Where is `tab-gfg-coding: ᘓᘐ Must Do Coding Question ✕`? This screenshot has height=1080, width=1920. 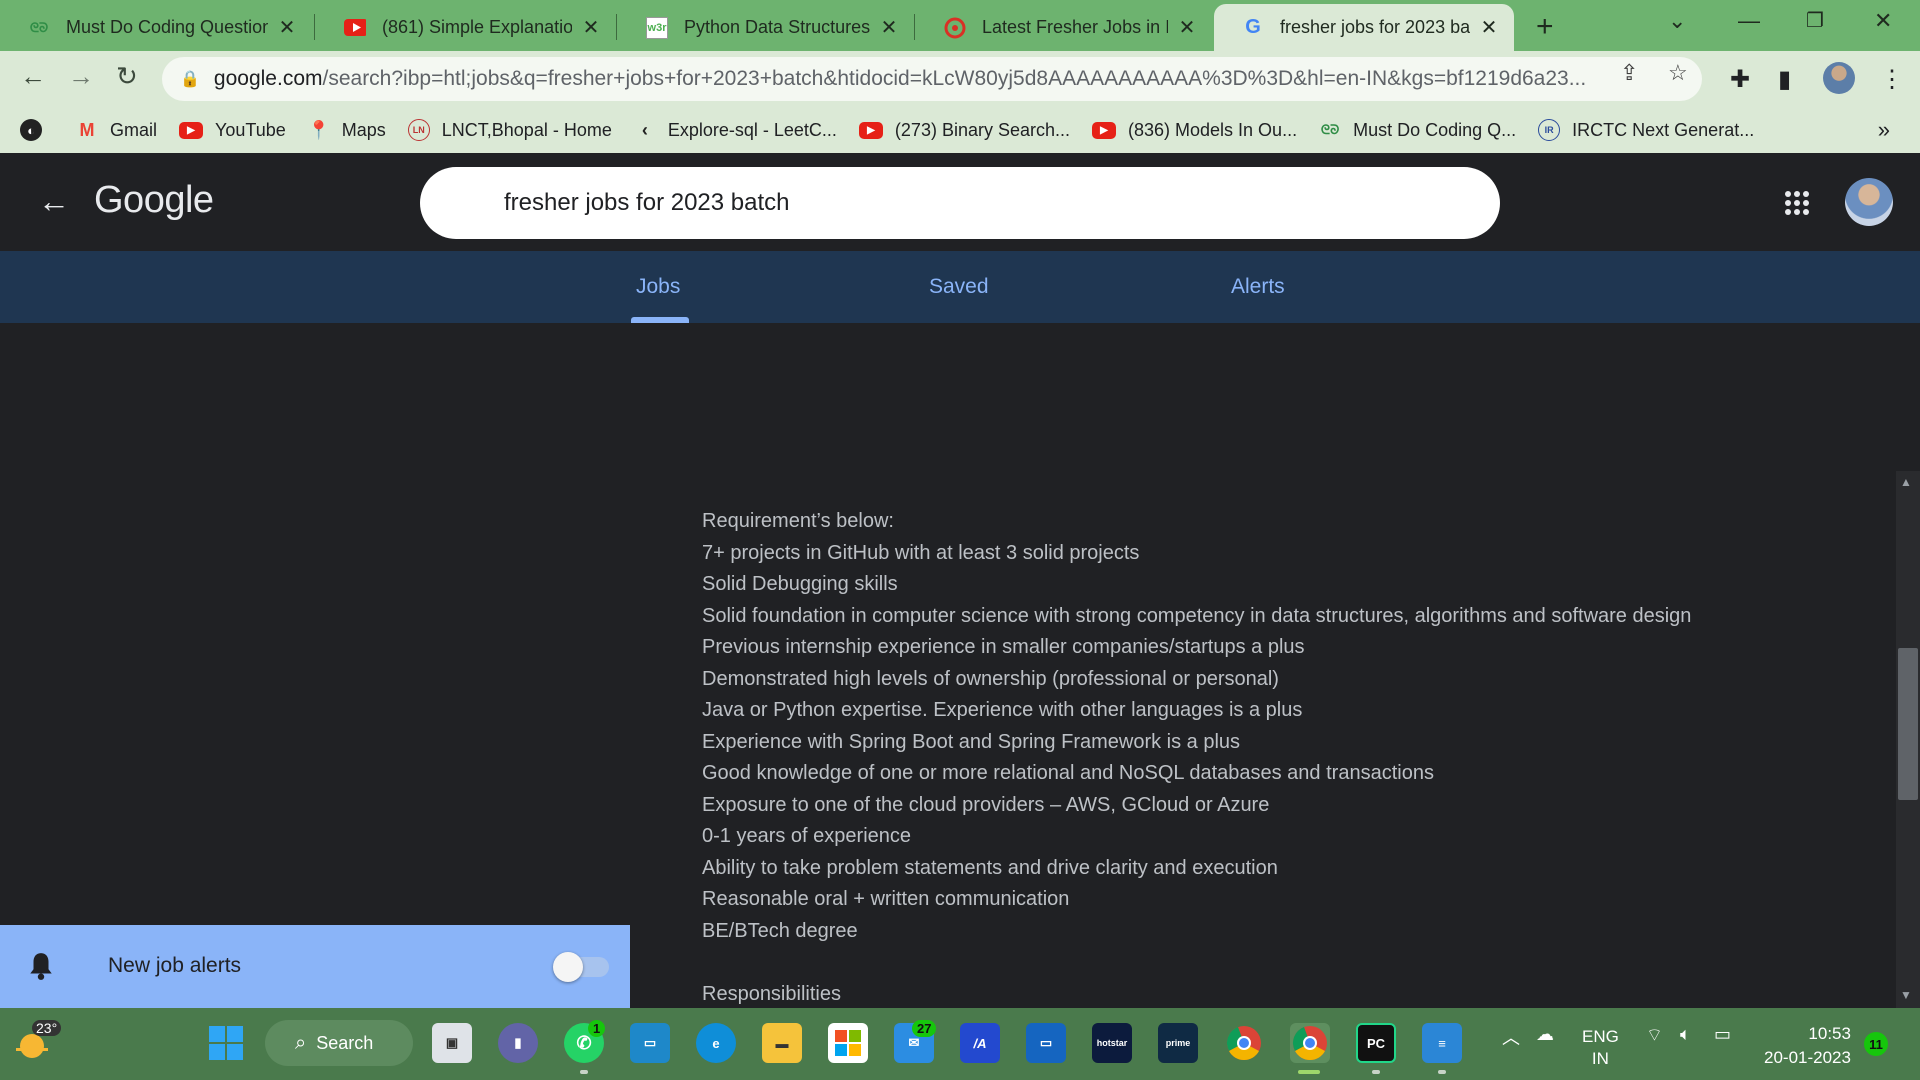 tab-gfg-coding: ᘓᘐ Must Do Coding Question ✕ is located at coordinates (156, 27).